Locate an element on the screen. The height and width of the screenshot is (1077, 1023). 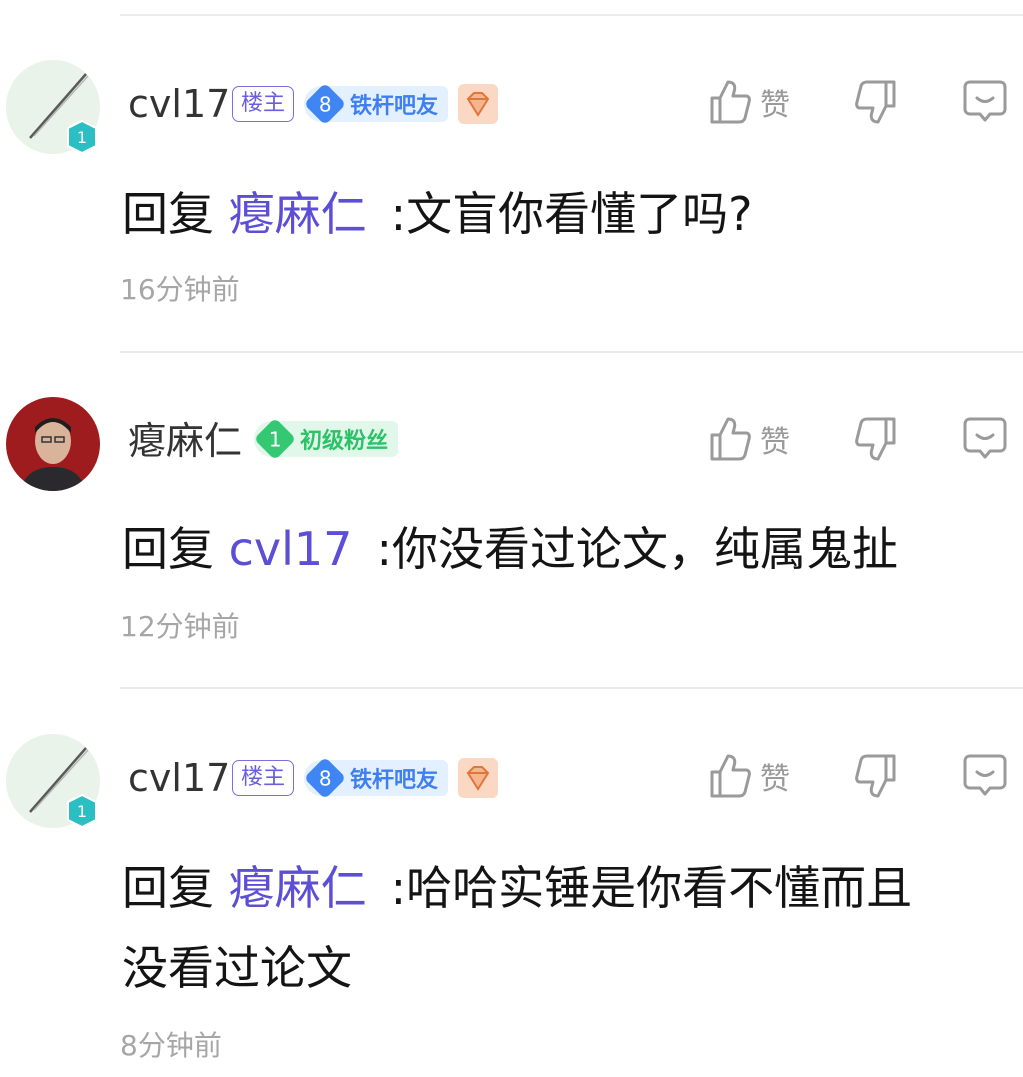
timestamp: 12分钟前 is located at coordinates (180, 626).